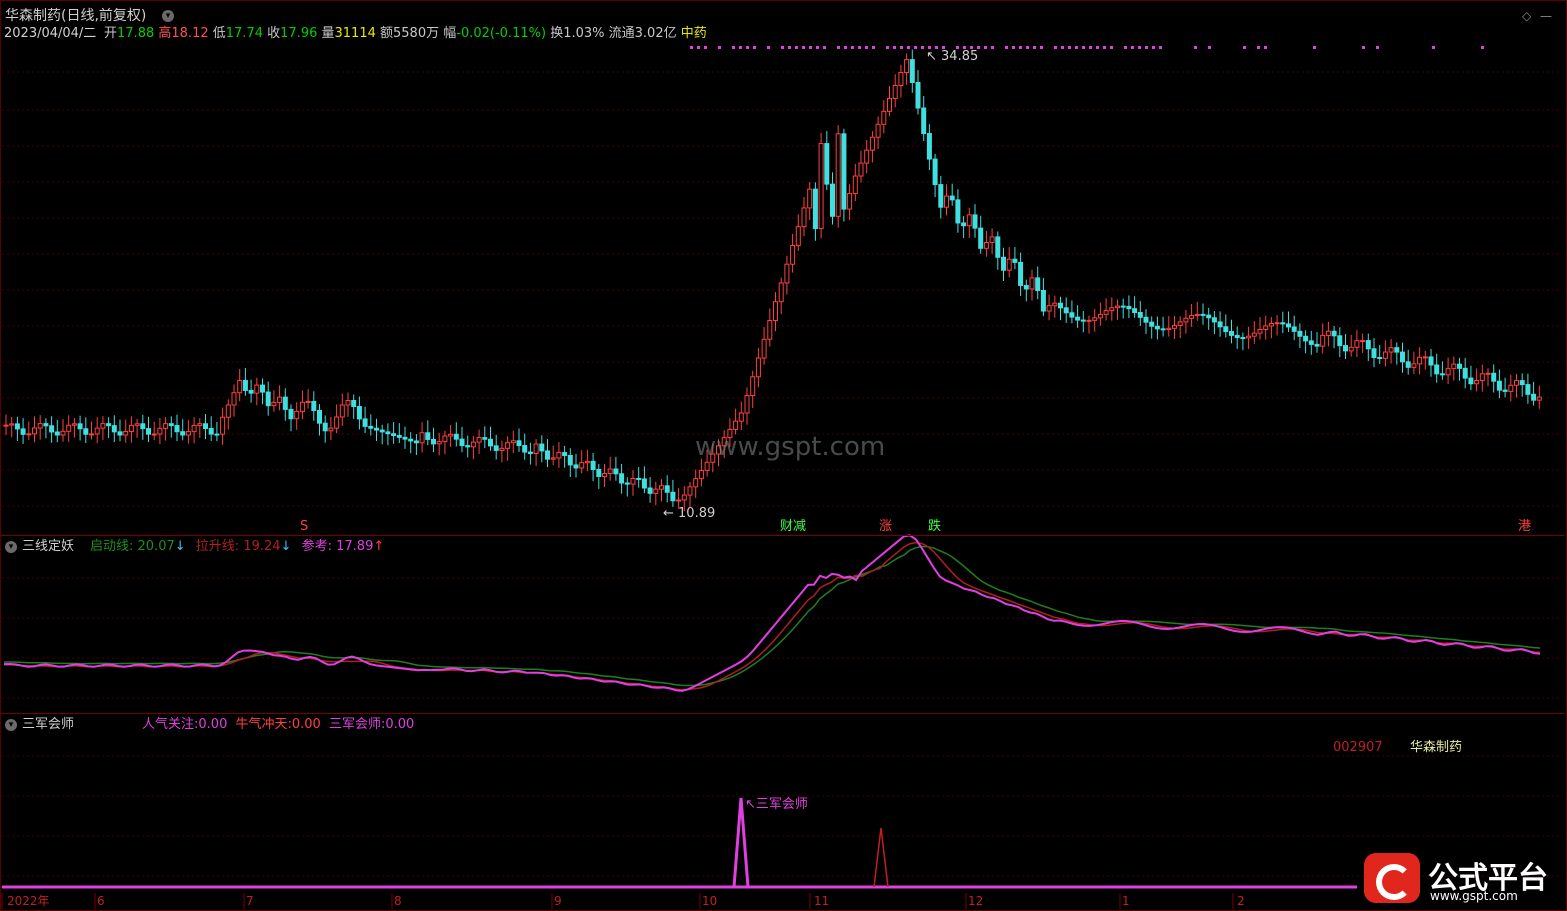 Image resolution: width=1567 pixels, height=911 pixels. Describe the element at coordinates (48, 725) in the screenshot. I see `panel3-name: 三军会师` at that location.